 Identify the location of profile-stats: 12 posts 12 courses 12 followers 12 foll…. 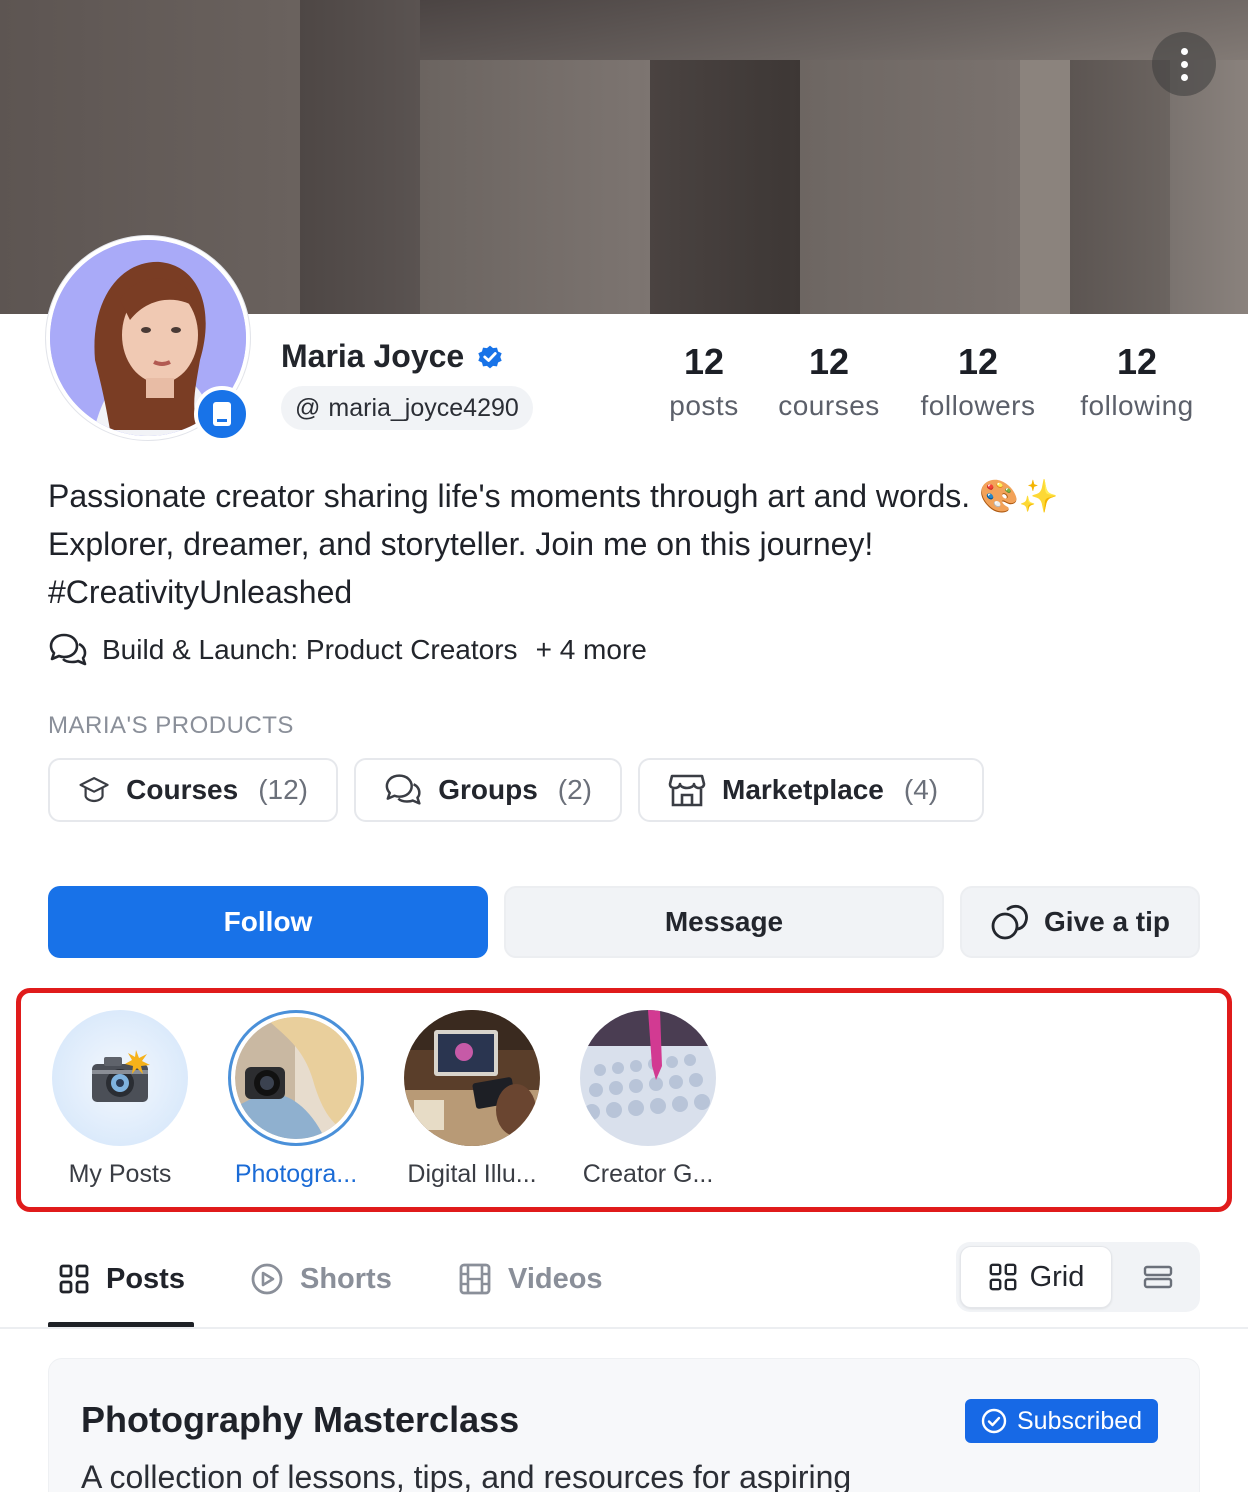
(624, 390).